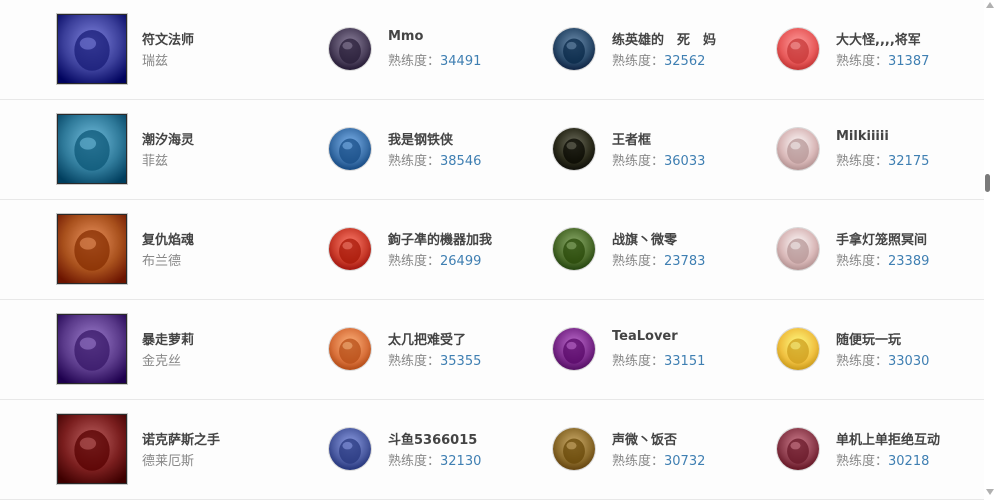  What do you see at coordinates (350, 149) in the screenshot?
I see `chibi-girl-avatar-icon` at bounding box center [350, 149].